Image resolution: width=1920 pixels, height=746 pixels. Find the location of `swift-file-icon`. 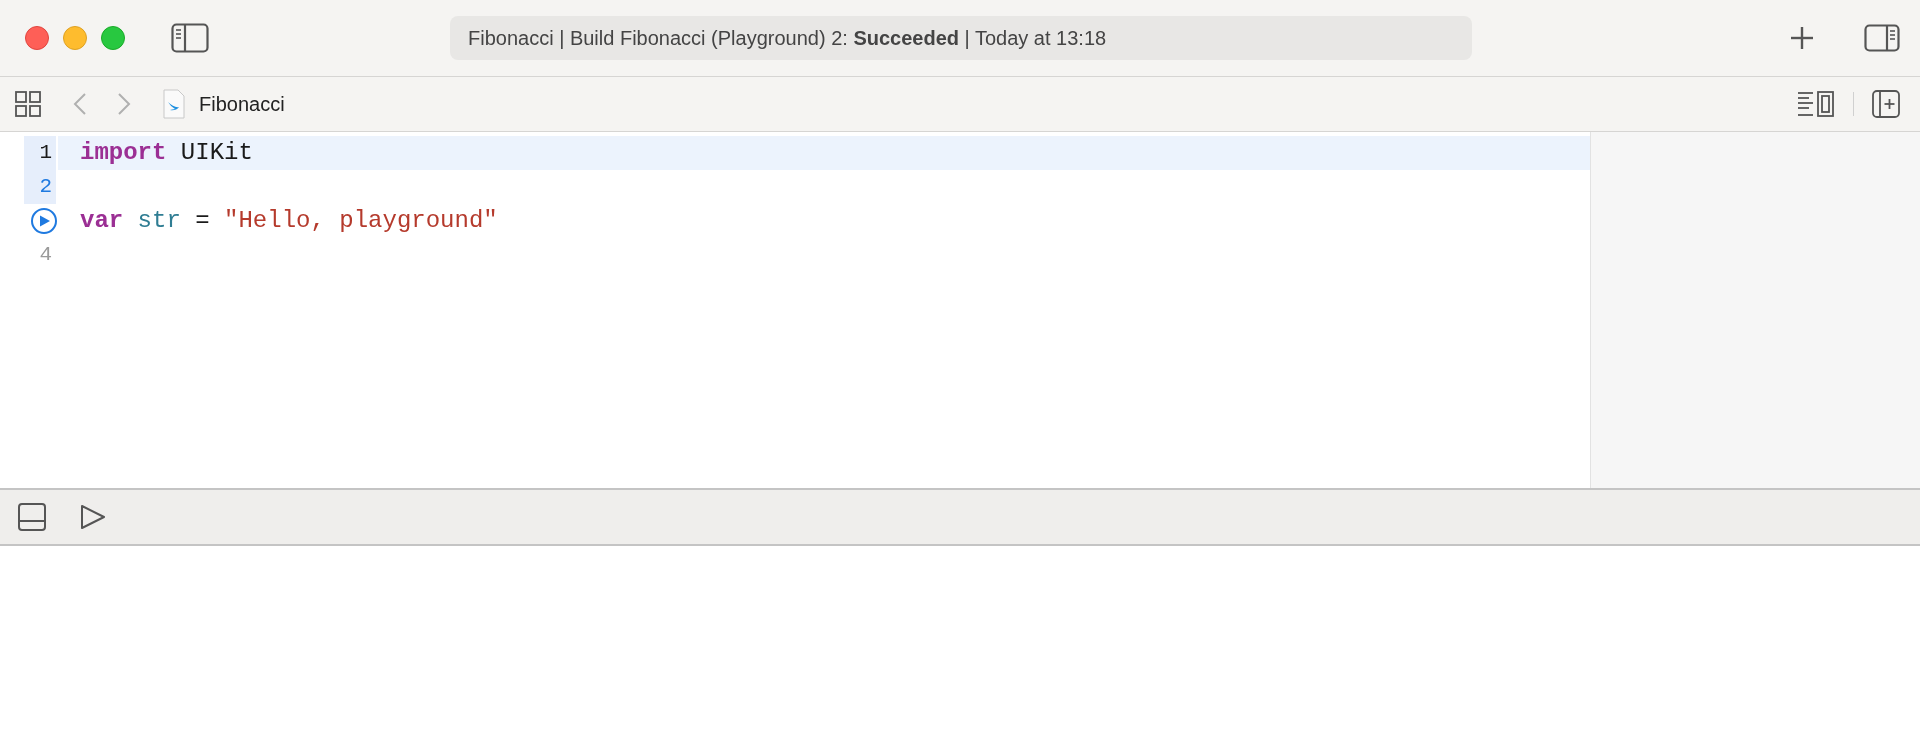

swift-file-icon is located at coordinates (174, 104).